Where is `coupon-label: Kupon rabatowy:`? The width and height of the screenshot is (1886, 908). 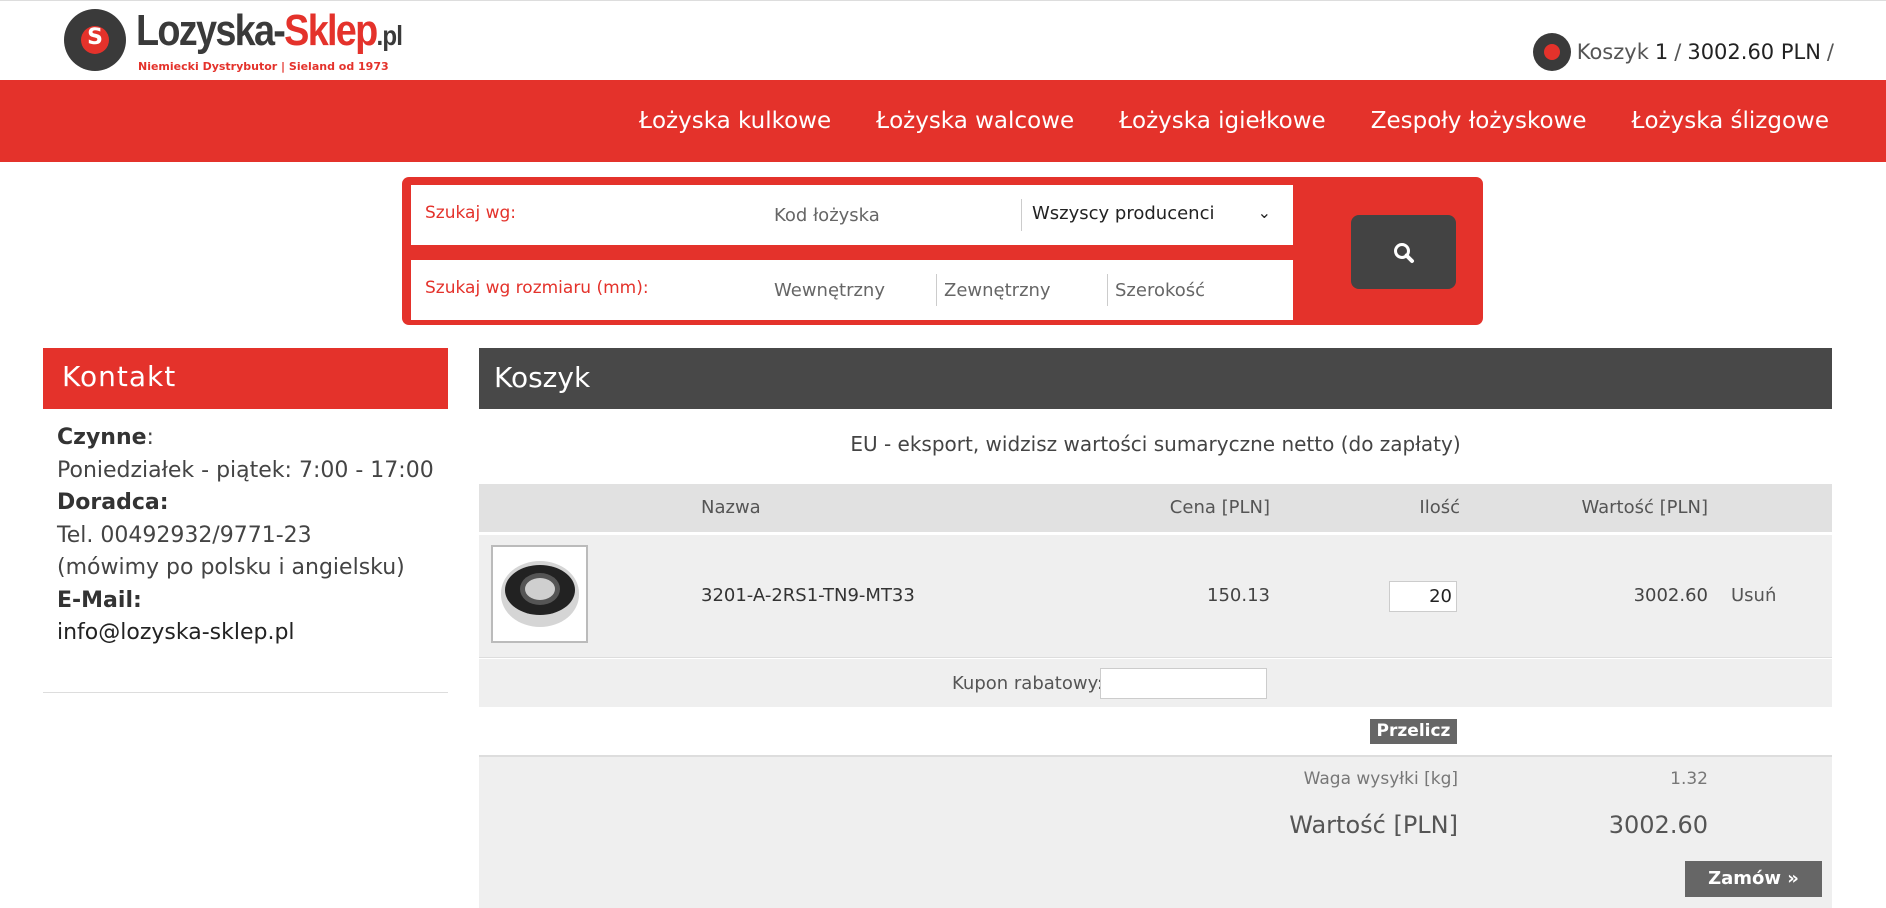 coupon-label: Kupon rabatowy: is located at coordinates (1027, 683).